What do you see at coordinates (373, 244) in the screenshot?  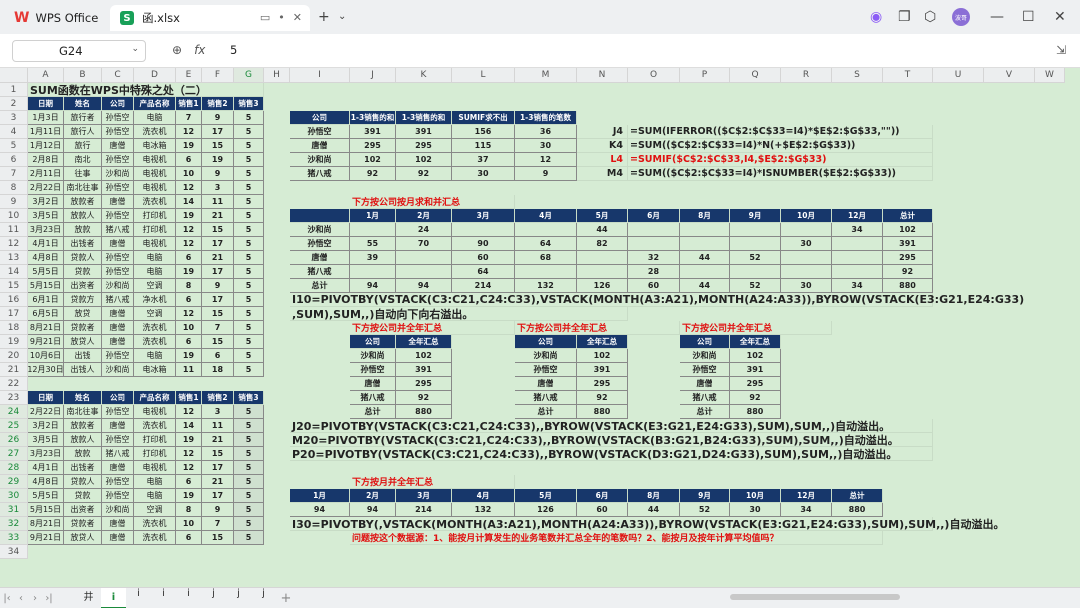 I see `pivot-cell: 55` at bounding box center [373, 244].